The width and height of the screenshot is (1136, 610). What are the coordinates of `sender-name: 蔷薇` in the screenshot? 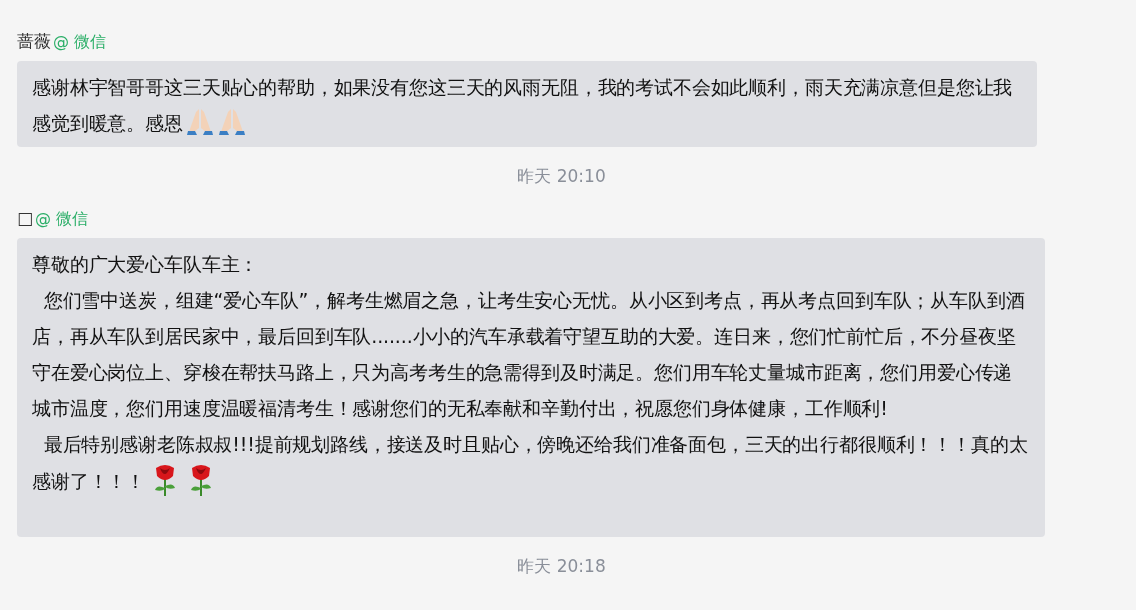 It's located at (34, 41).